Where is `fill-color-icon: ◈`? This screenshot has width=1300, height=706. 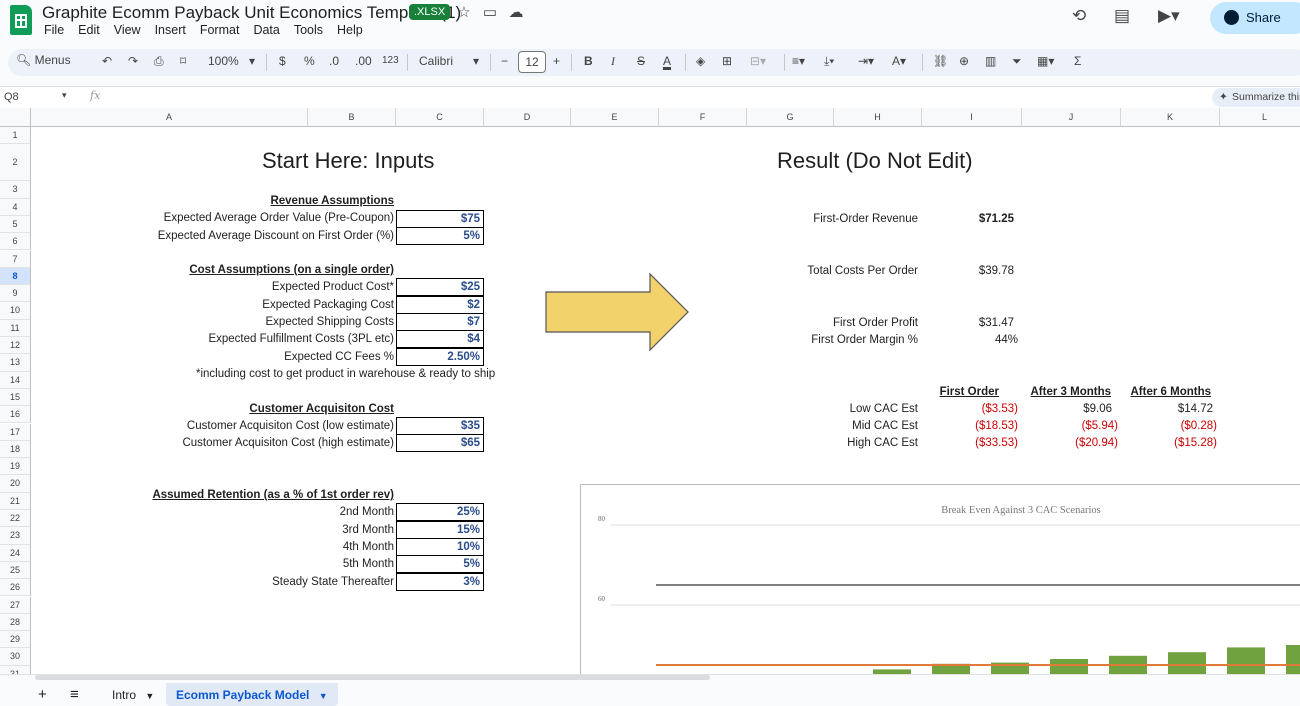 fill-color-icon: ◈ is located at coordinates (700, 61).